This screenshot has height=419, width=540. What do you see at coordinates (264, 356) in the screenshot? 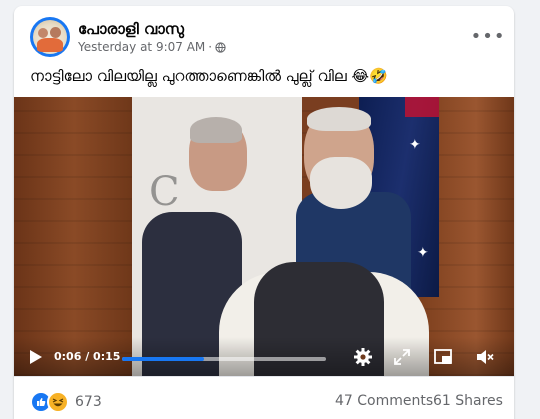
I see `video-controls: 0:06 / 0:15` at bounding box center [264, 356].